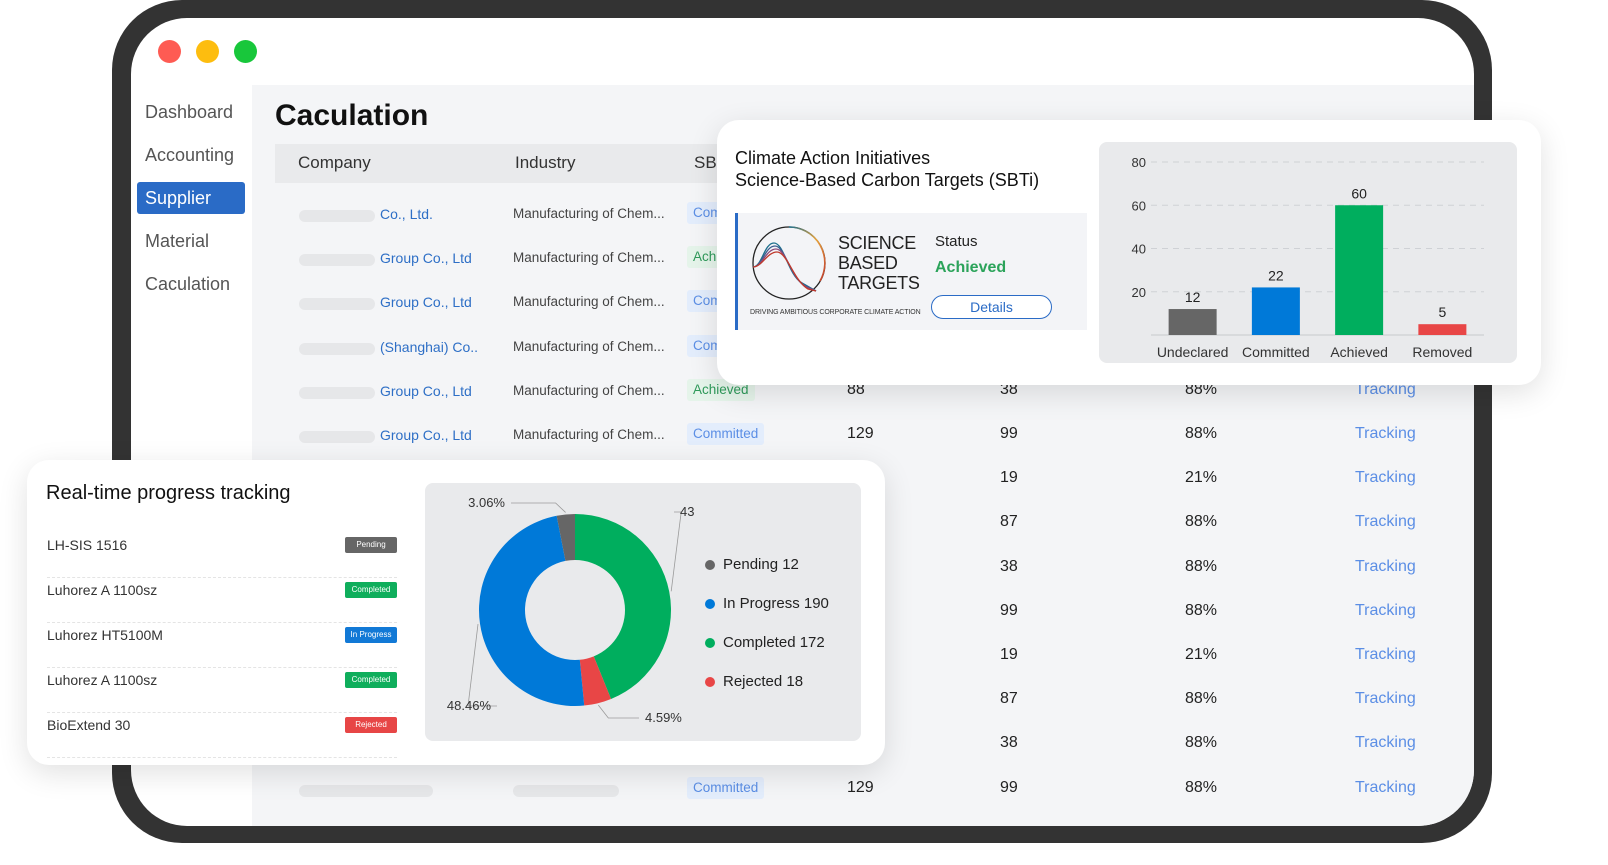  Describe the element at coordinates (1139, 249) in the screenshot. I see `y-tick-label: 40` at that location.